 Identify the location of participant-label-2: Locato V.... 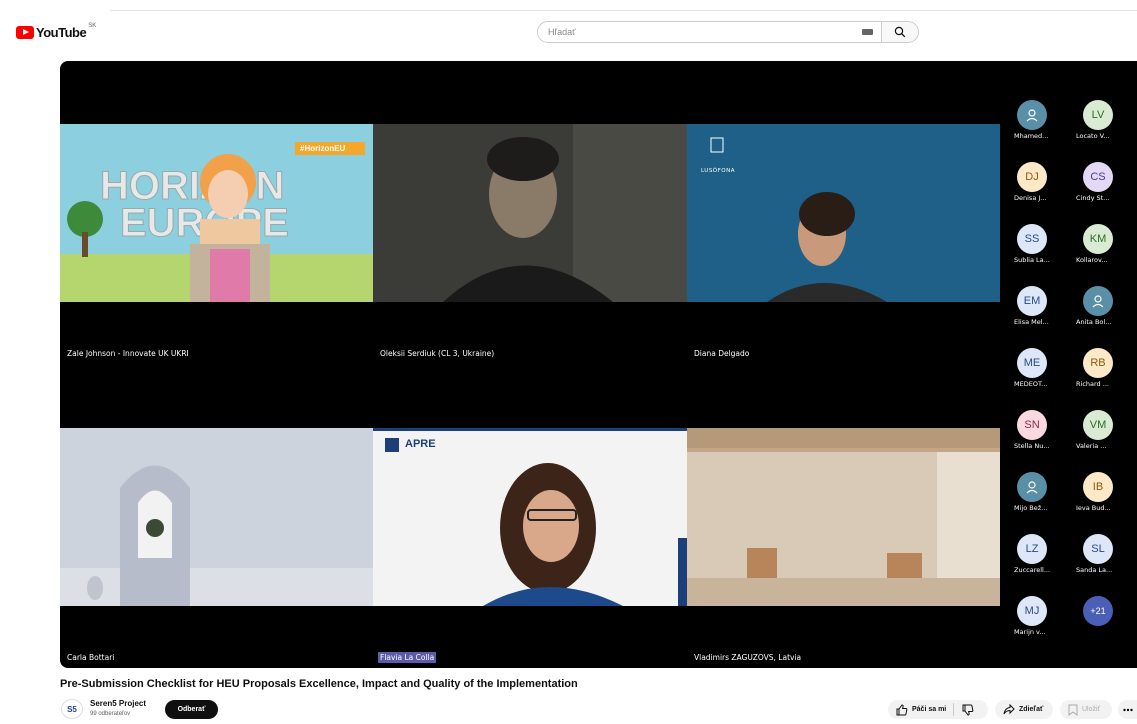
(1093, 136).